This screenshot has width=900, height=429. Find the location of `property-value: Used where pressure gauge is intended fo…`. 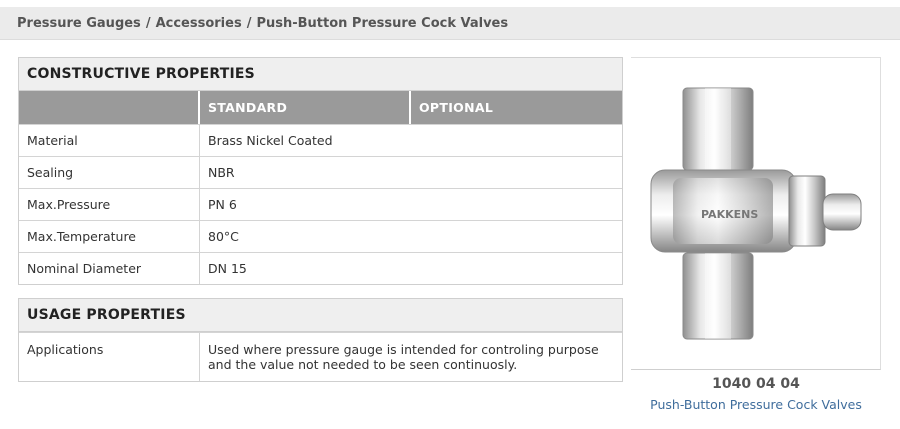

property-value: Used where pressure gauge is intended fo… is located at coordinates (403, 357).